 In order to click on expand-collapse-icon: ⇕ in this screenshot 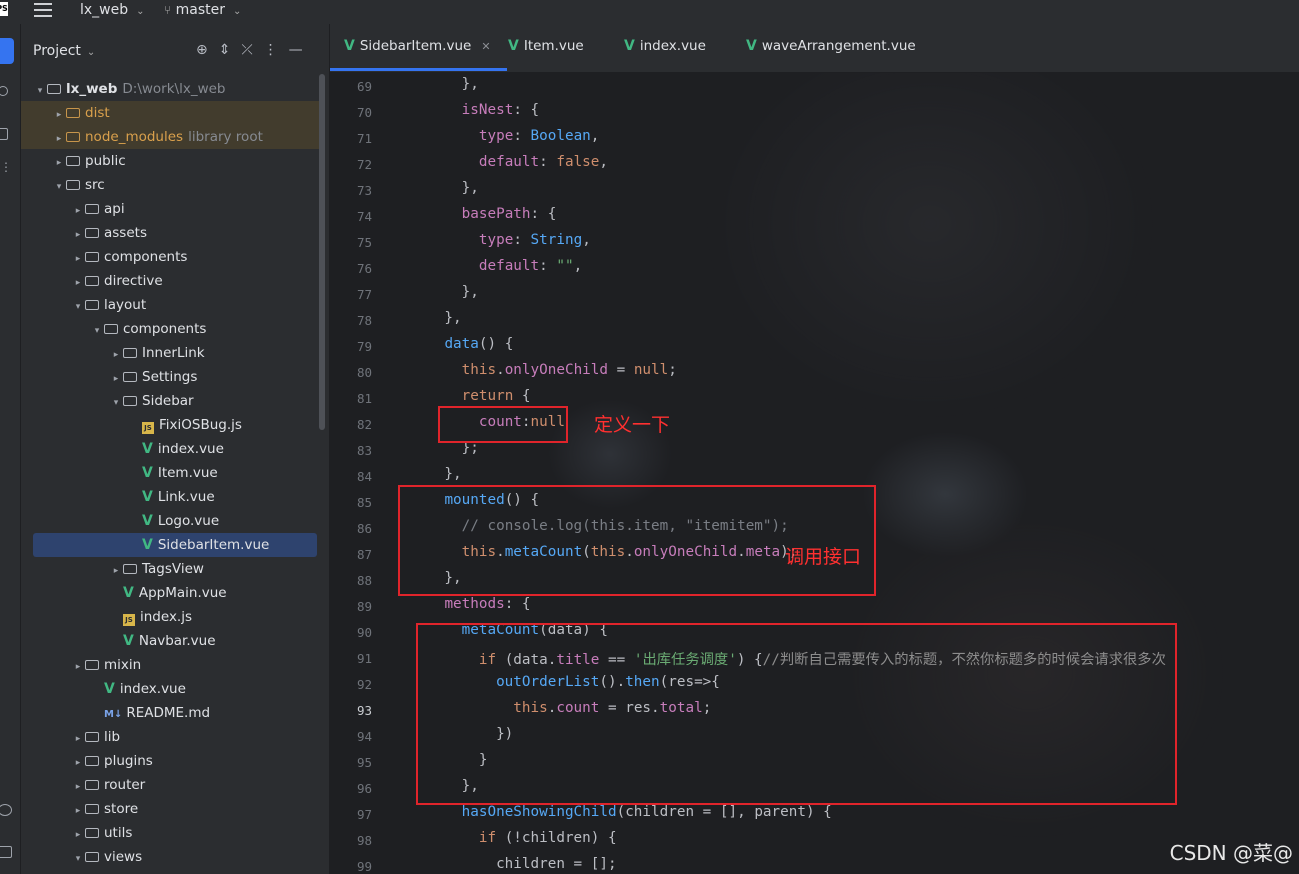, I will do `click(230, 50)`.